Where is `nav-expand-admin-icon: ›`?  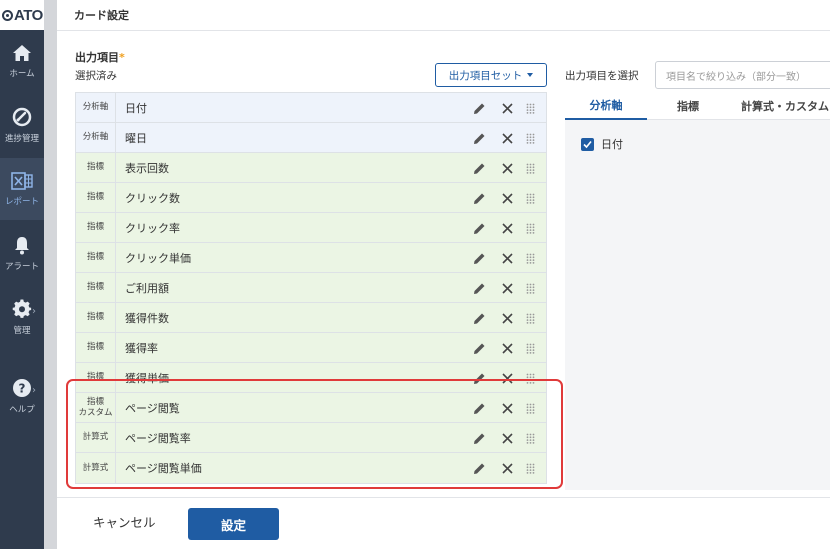
nav-expand-admin-icon: › is located at coordinates (34, 311).